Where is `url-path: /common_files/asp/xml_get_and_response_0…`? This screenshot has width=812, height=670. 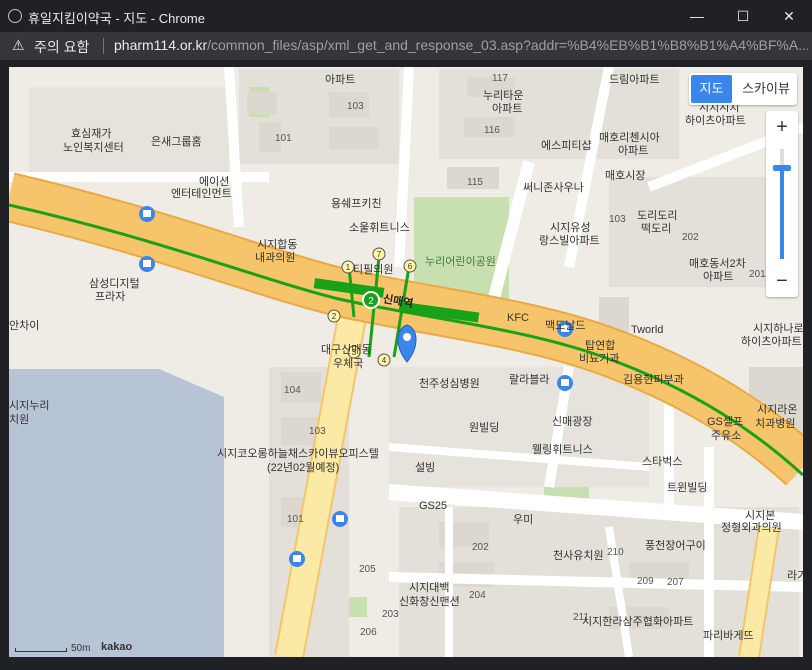 url-path: /common_files/asp/xml_get_and_response_0… is located at coordinates (507, 45).